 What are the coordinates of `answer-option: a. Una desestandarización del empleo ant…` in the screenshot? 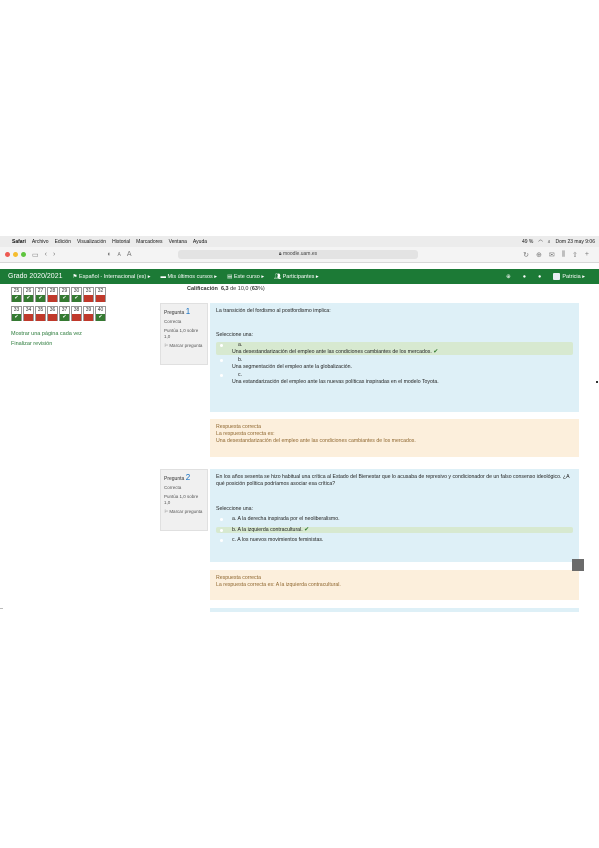 It's located at (394, 348).